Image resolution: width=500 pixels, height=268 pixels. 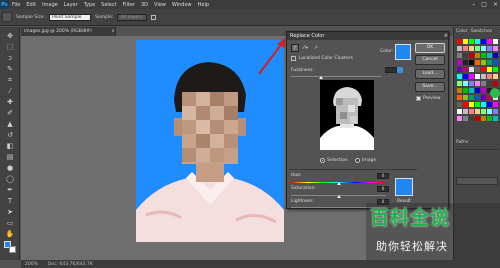 I want to click on eyedropper-minus-icon: ⁄-, so click(x=317, y=48).